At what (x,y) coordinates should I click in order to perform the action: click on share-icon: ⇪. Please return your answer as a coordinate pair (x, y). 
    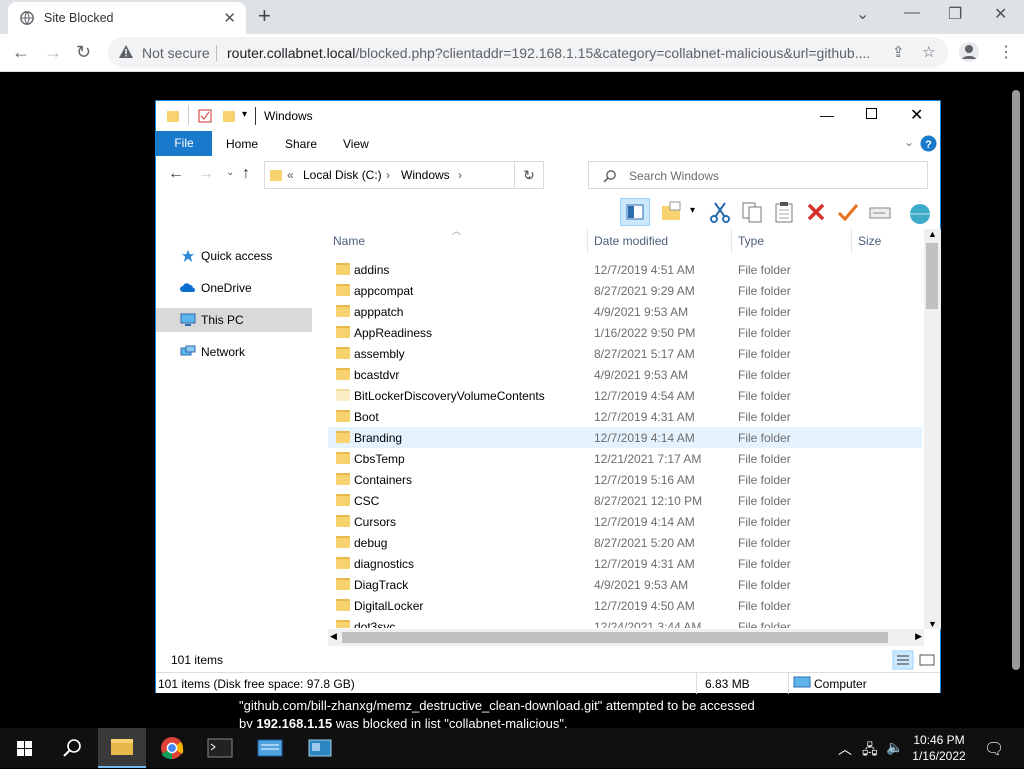
    Looking at the image, I should click on (898, 52).